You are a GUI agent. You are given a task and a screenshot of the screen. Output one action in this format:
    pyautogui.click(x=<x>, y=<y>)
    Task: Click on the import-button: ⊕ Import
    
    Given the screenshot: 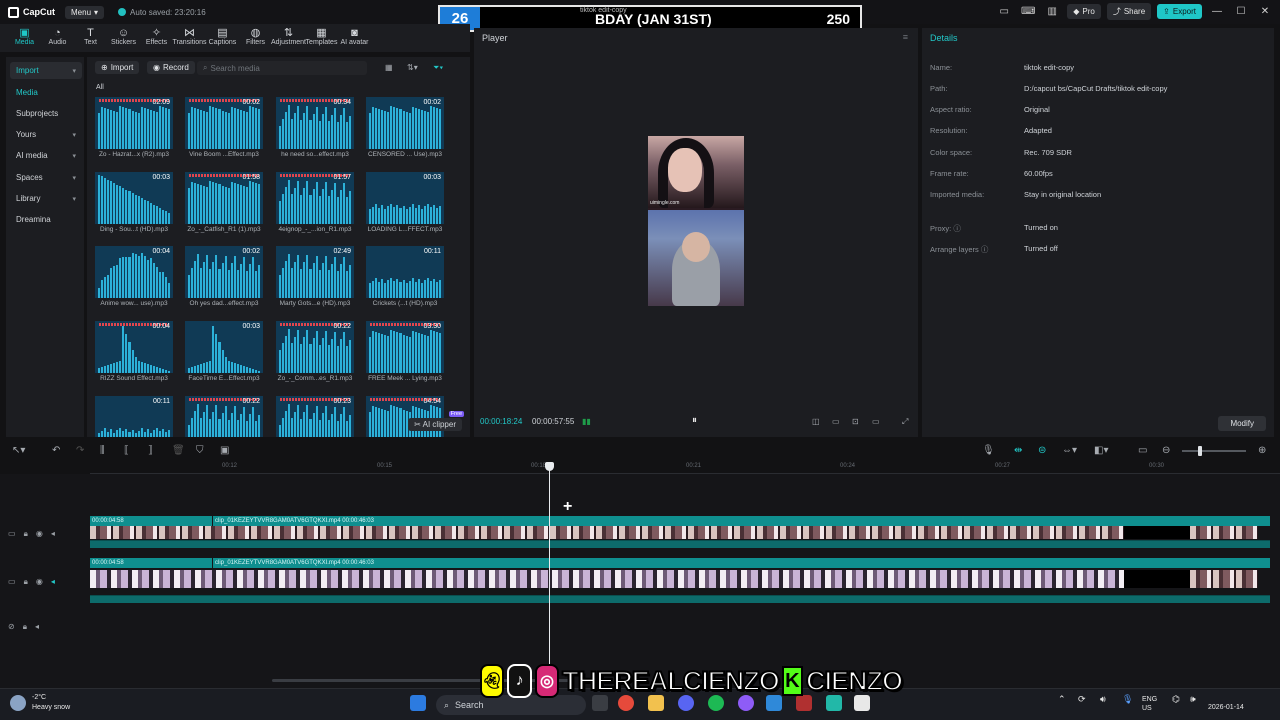 What is the action you would take?
    pyautogui.click(x=117, y=67)
    